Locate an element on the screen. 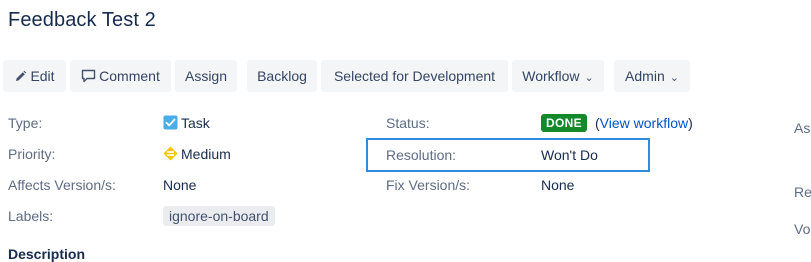  backlog-button: Backlog is located at coordinates (282, 76).